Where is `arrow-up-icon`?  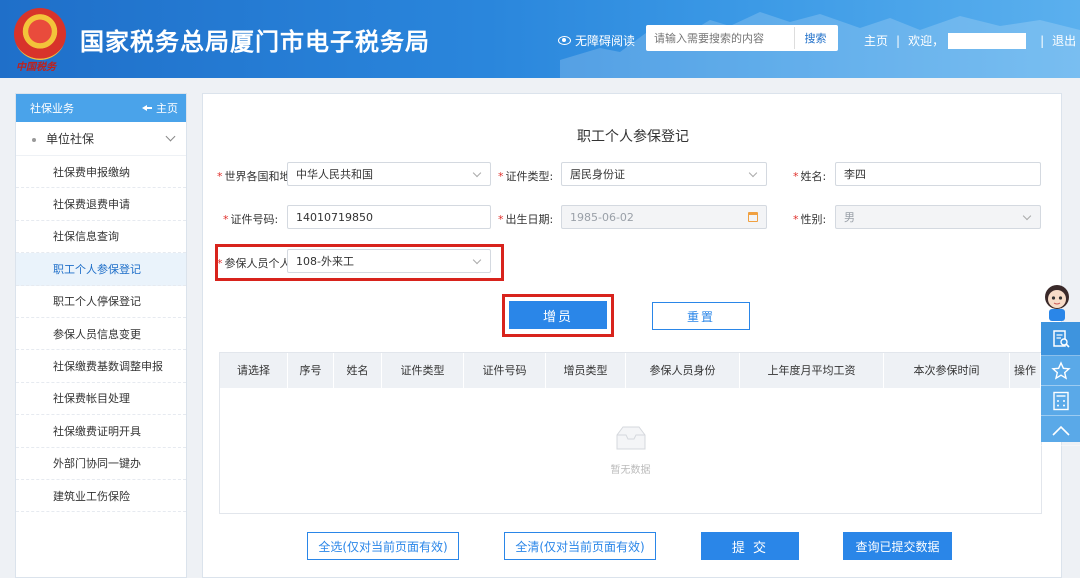
arrow-up-icon is located at coordinates (1060, 430).